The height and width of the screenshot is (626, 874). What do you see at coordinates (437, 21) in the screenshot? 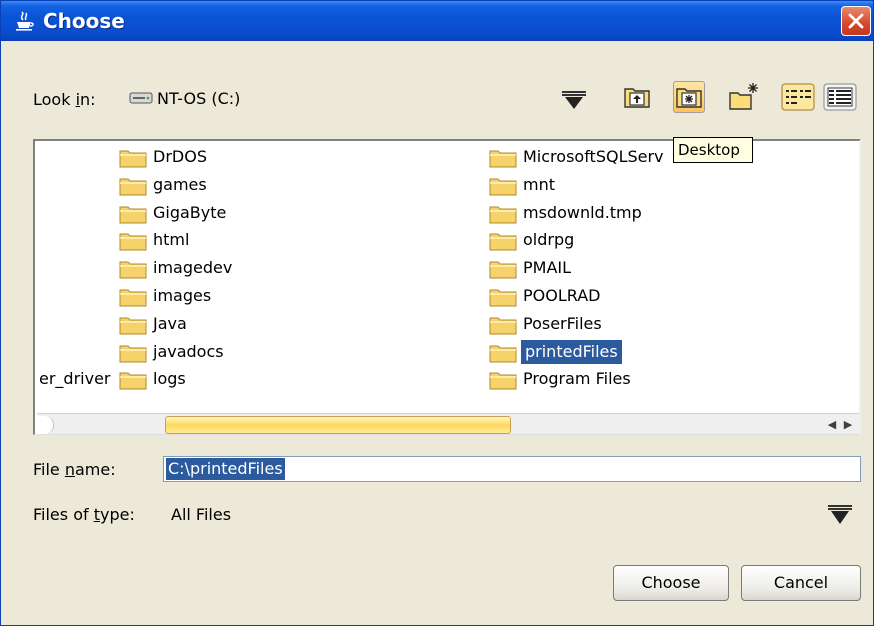
I see `title-bar: Choose` at bounding box center [437, 21].